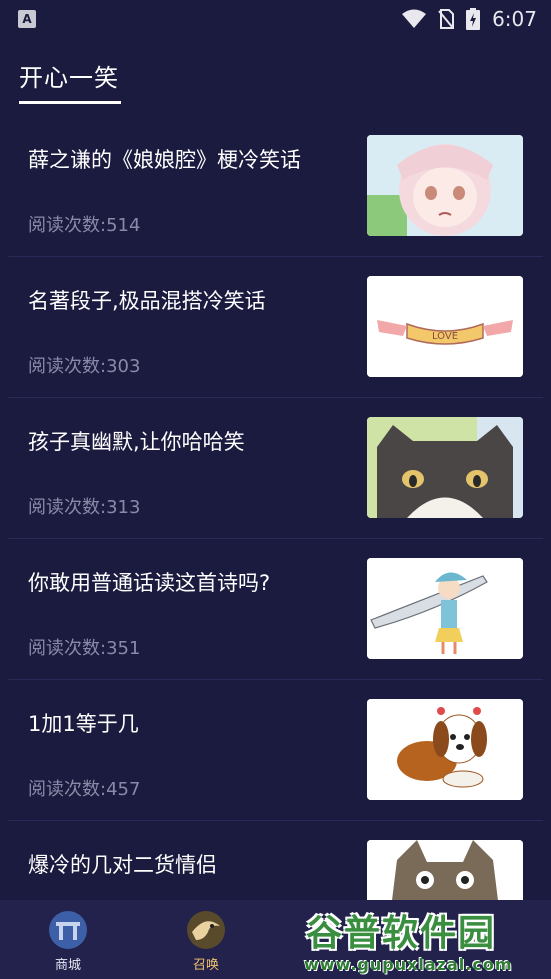  I want to click on read-count: 阅读次数:351, so click(84, 648).